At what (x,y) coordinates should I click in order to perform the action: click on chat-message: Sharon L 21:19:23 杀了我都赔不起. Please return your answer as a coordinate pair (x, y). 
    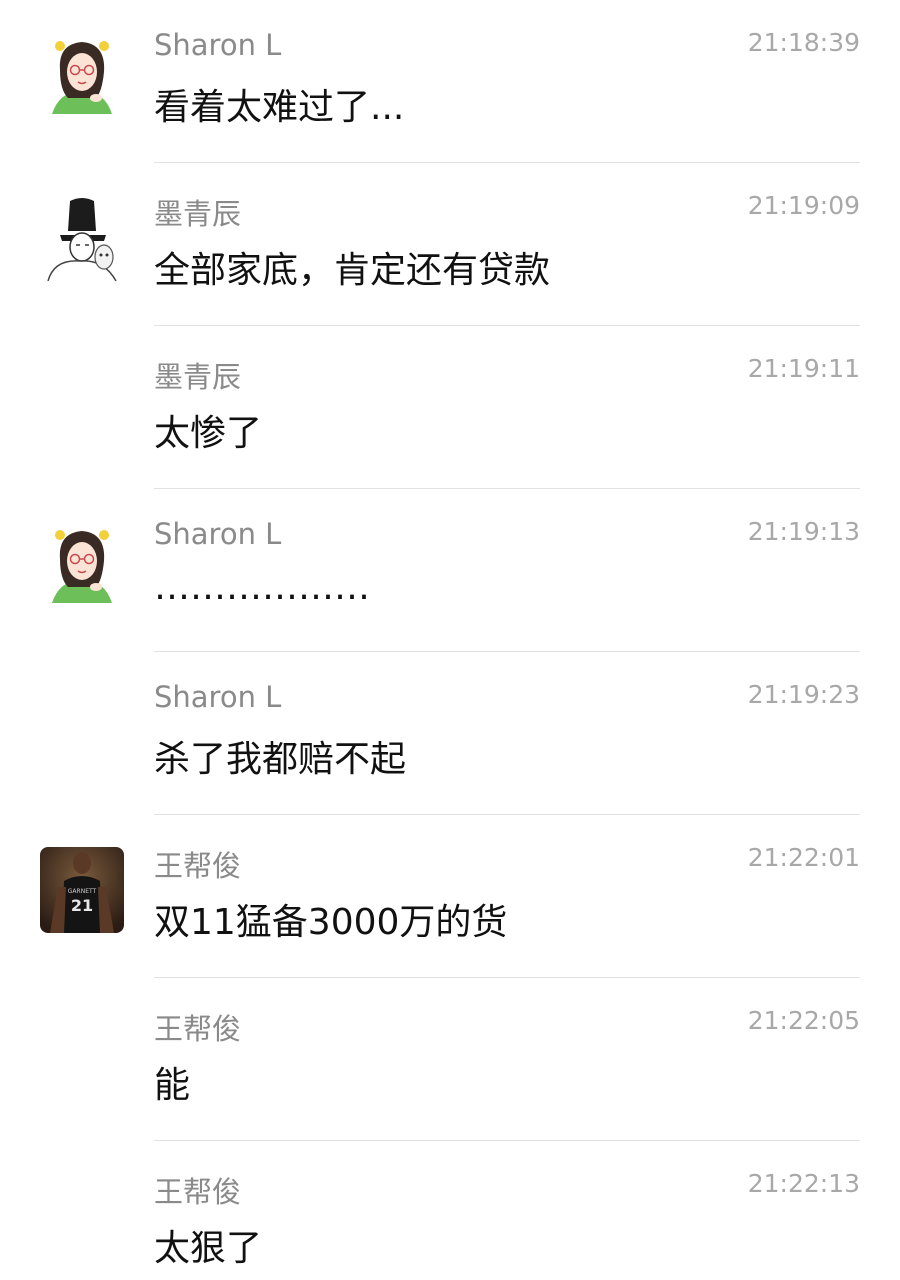
    Looking at the image, I should click on (450, 733).